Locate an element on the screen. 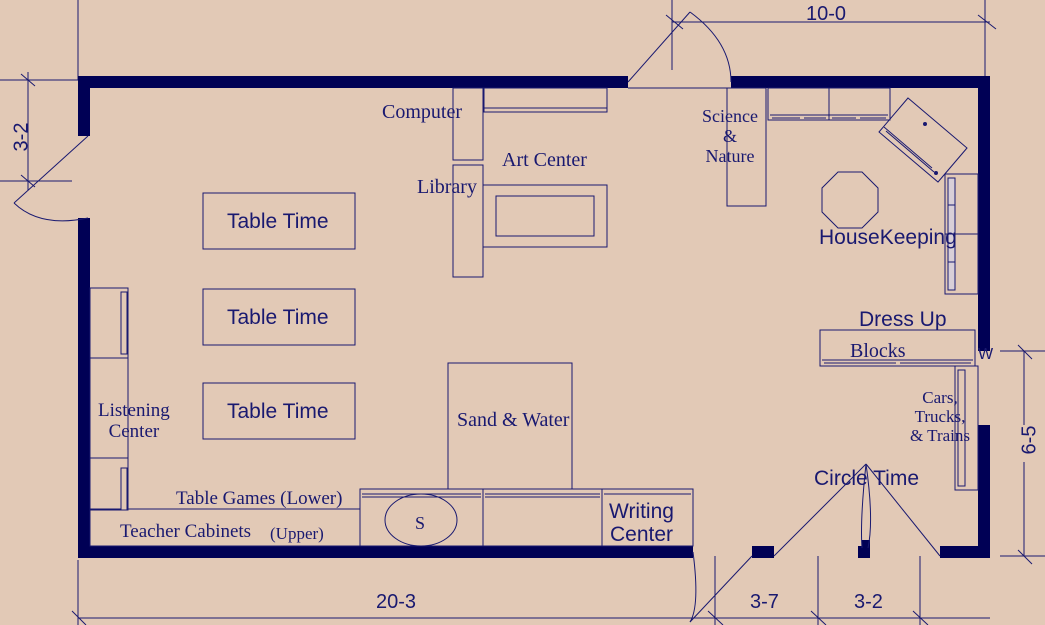 The image size is (1045, 625). dimension-right-wall-height: 6-5 is located at coordinates (1029, 440).